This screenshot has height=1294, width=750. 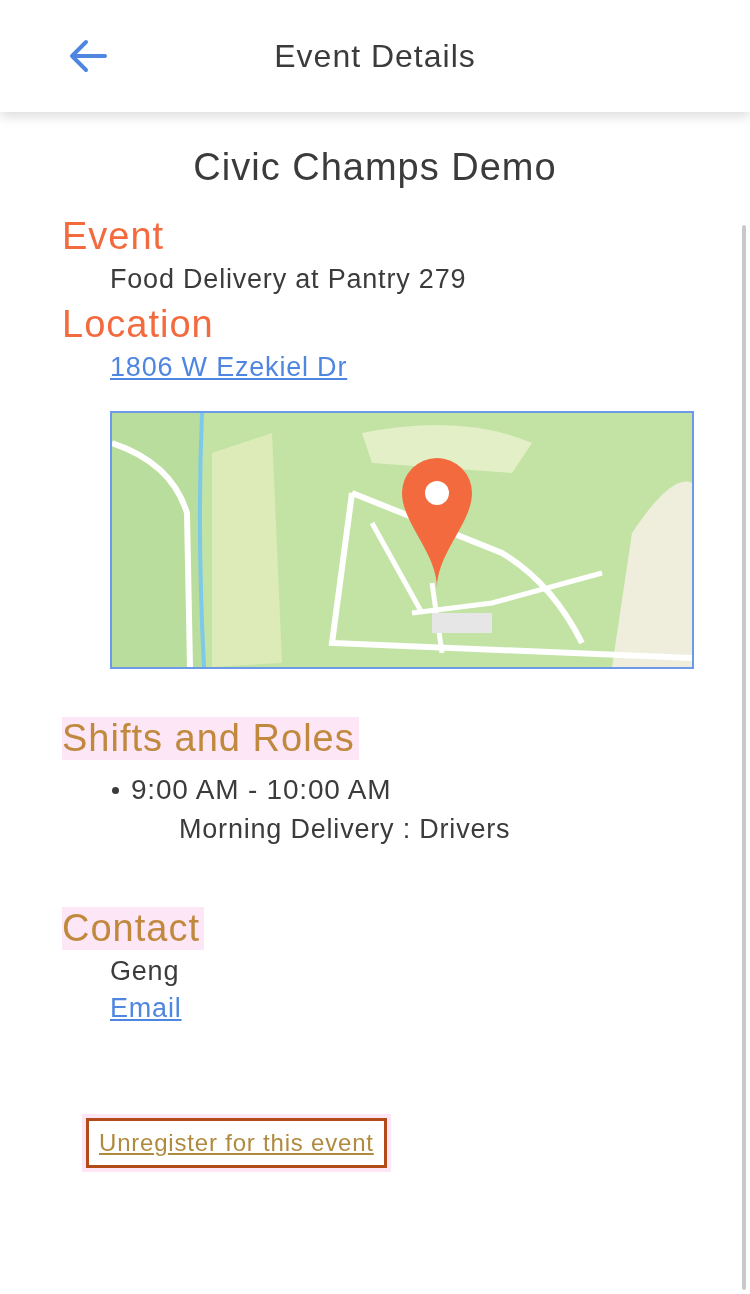 What do you see at coordinates (345, 829) in the screenshot?
I see `shift-role: Morning Delivery : Drivers` at bounding box center [345, 829].